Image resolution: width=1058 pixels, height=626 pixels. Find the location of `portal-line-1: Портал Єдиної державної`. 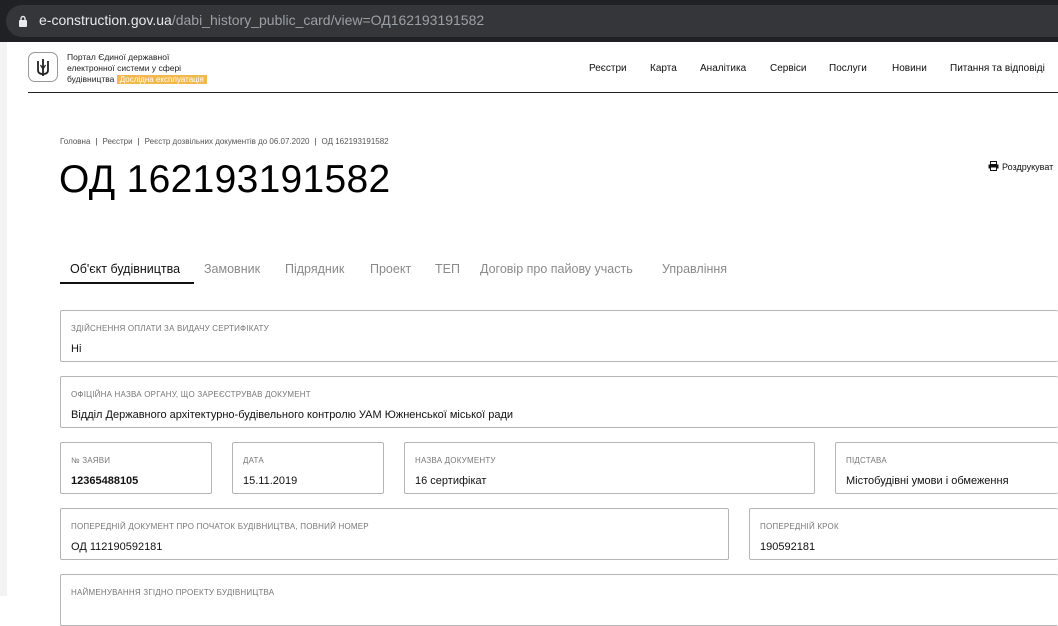

portal-line-1: Портал Єдиної державної is located at coordinates (118, 57).